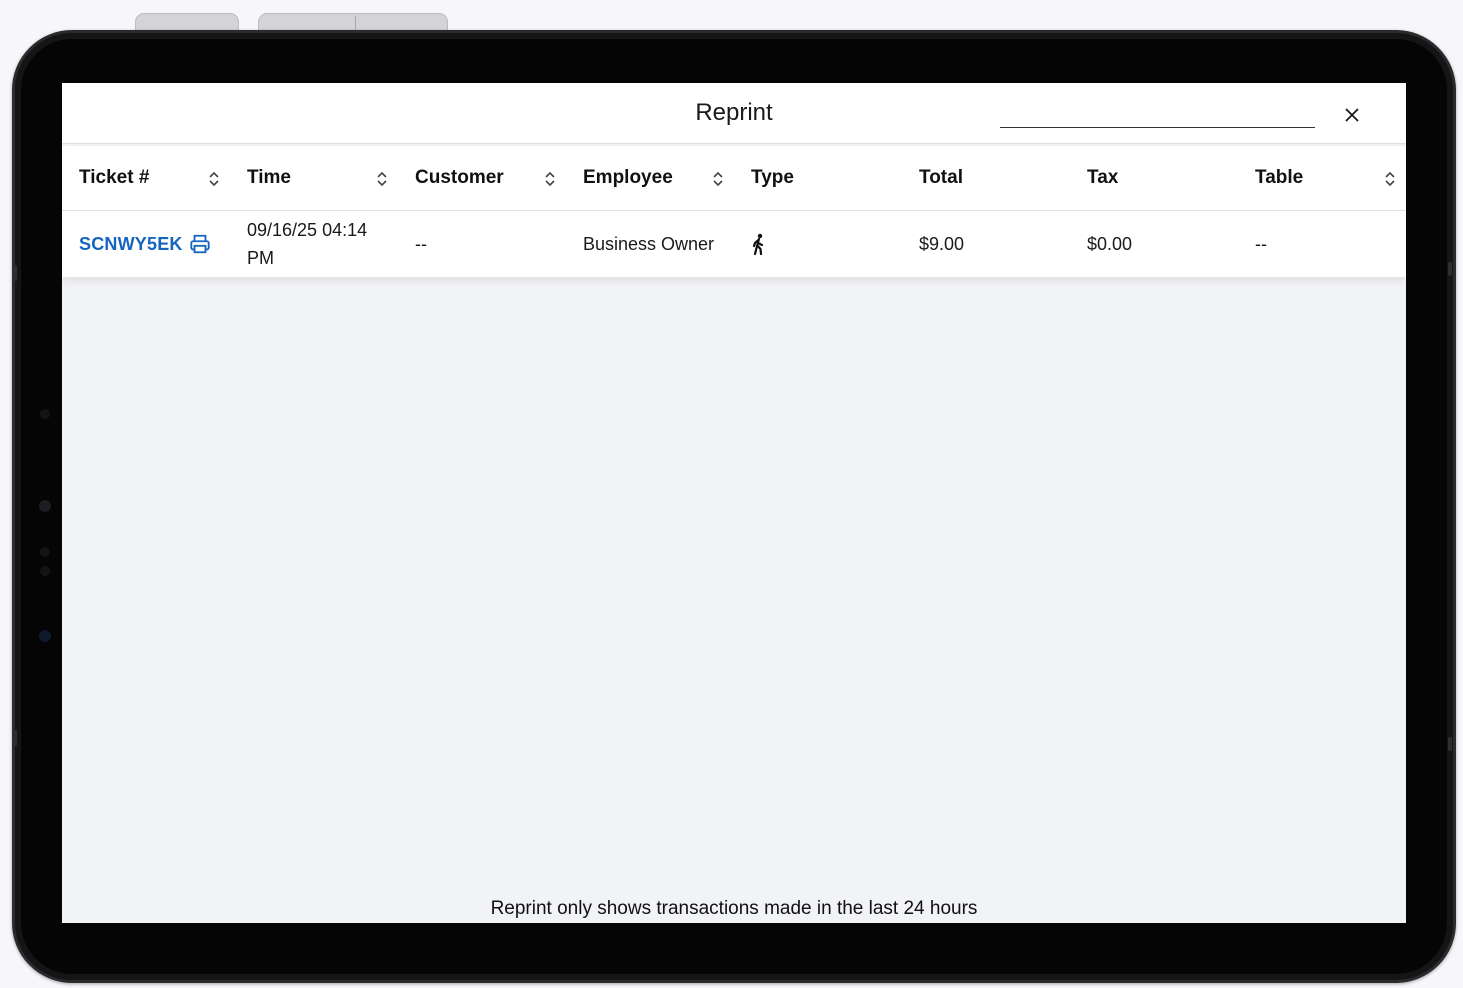 This screenshot has width=1463, height=988. What do you see at coordinates (314, 178) in the screenshot?
I see `column-header-time: Time` at bounding box center [314, 178].